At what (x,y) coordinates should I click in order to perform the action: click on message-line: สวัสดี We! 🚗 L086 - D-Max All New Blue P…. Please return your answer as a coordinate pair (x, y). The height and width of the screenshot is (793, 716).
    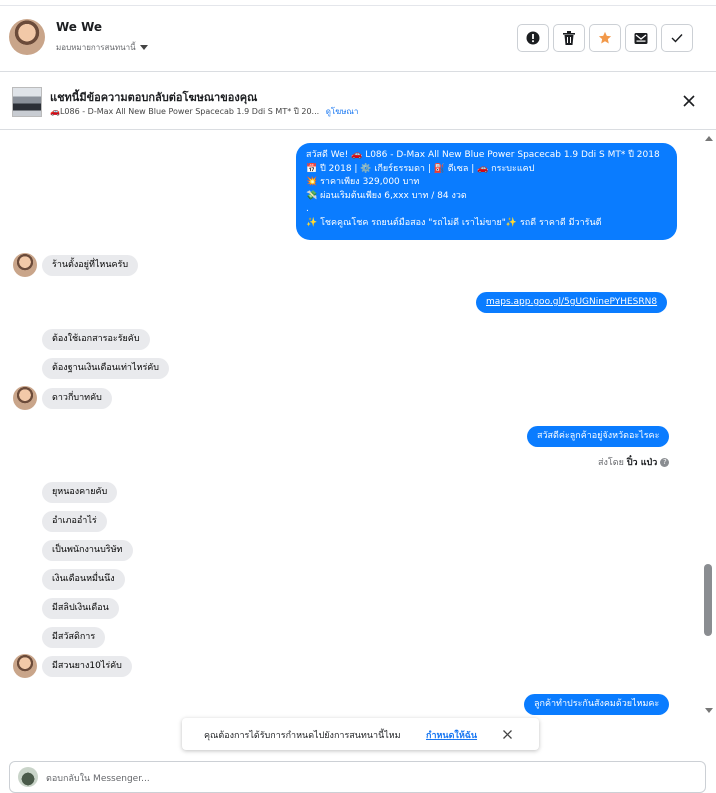
    Looking at the image, I should click on (483, 155).